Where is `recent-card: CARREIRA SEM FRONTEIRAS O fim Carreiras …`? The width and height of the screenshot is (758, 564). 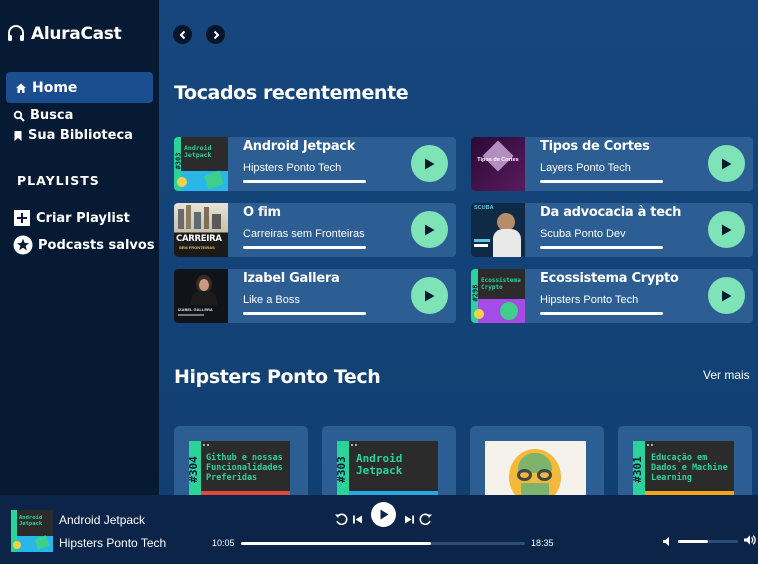
recent-card: CARREIRA SEM FRONTEIRAS O fim Carreiras … is located at coordinates (315, 230).